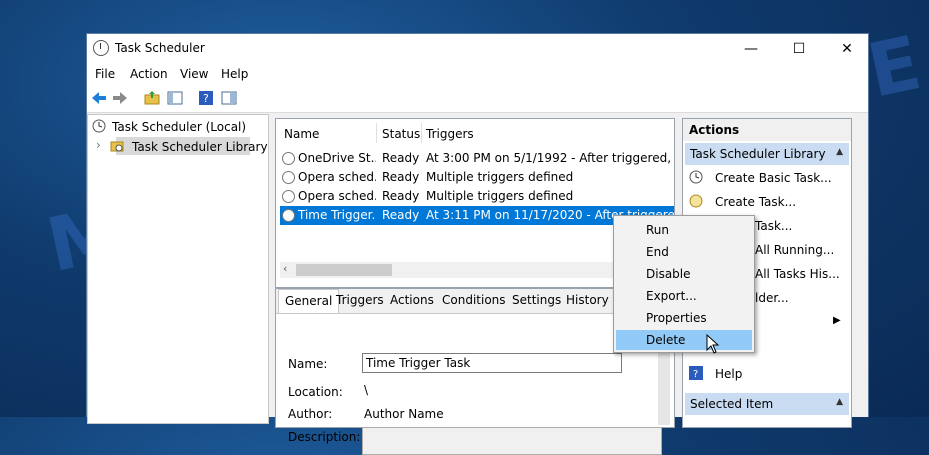  I want to click on back-icon, so click(99, 98).